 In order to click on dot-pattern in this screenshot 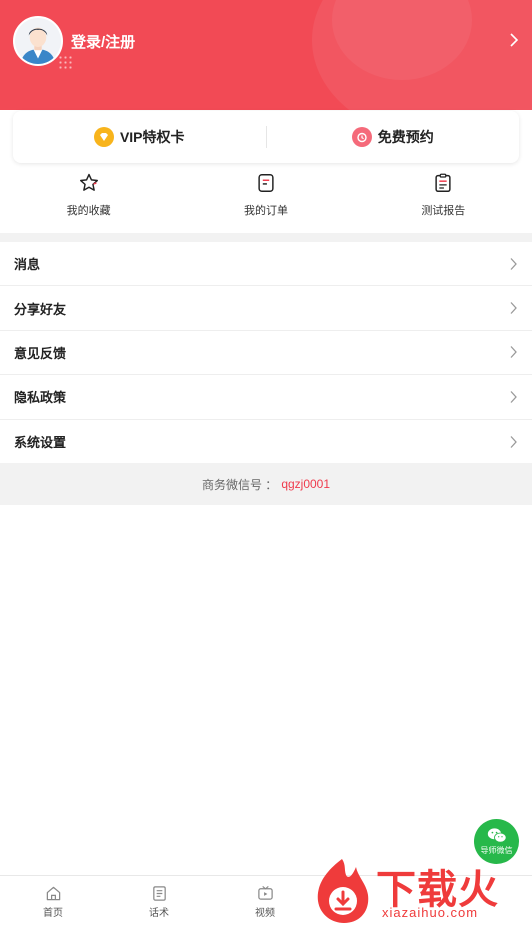, I will do `click(66, 62)`.